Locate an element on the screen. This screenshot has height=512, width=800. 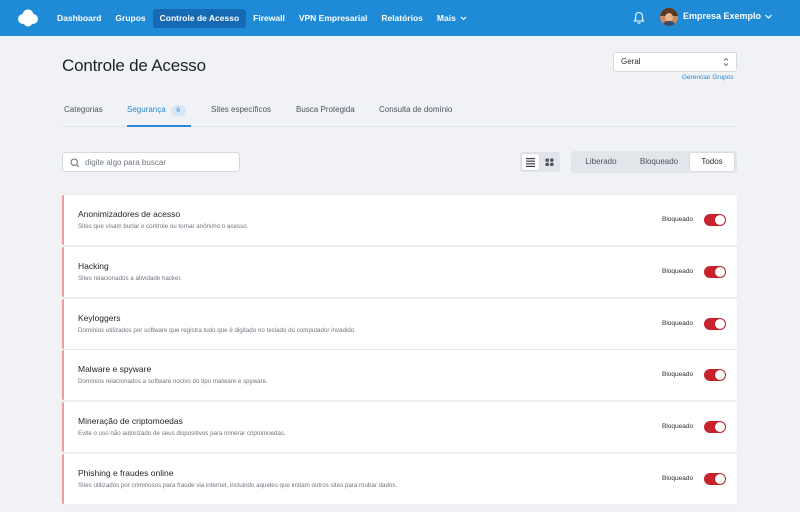
tab-seguranca-label: Segurança is located at coordinates (146, 109).